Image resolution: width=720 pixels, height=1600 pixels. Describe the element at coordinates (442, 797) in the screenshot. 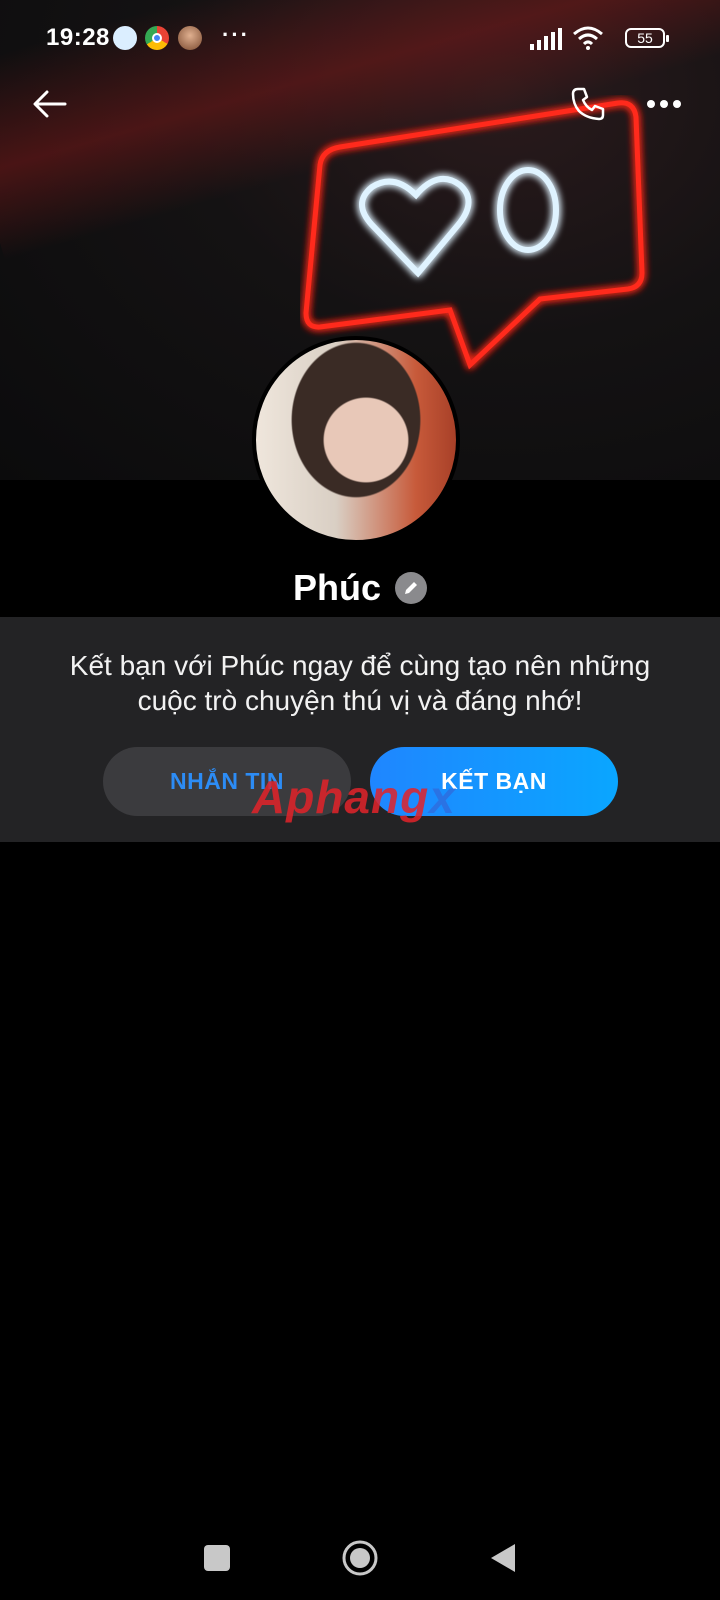

I see `watermark-part2: x` at that location.